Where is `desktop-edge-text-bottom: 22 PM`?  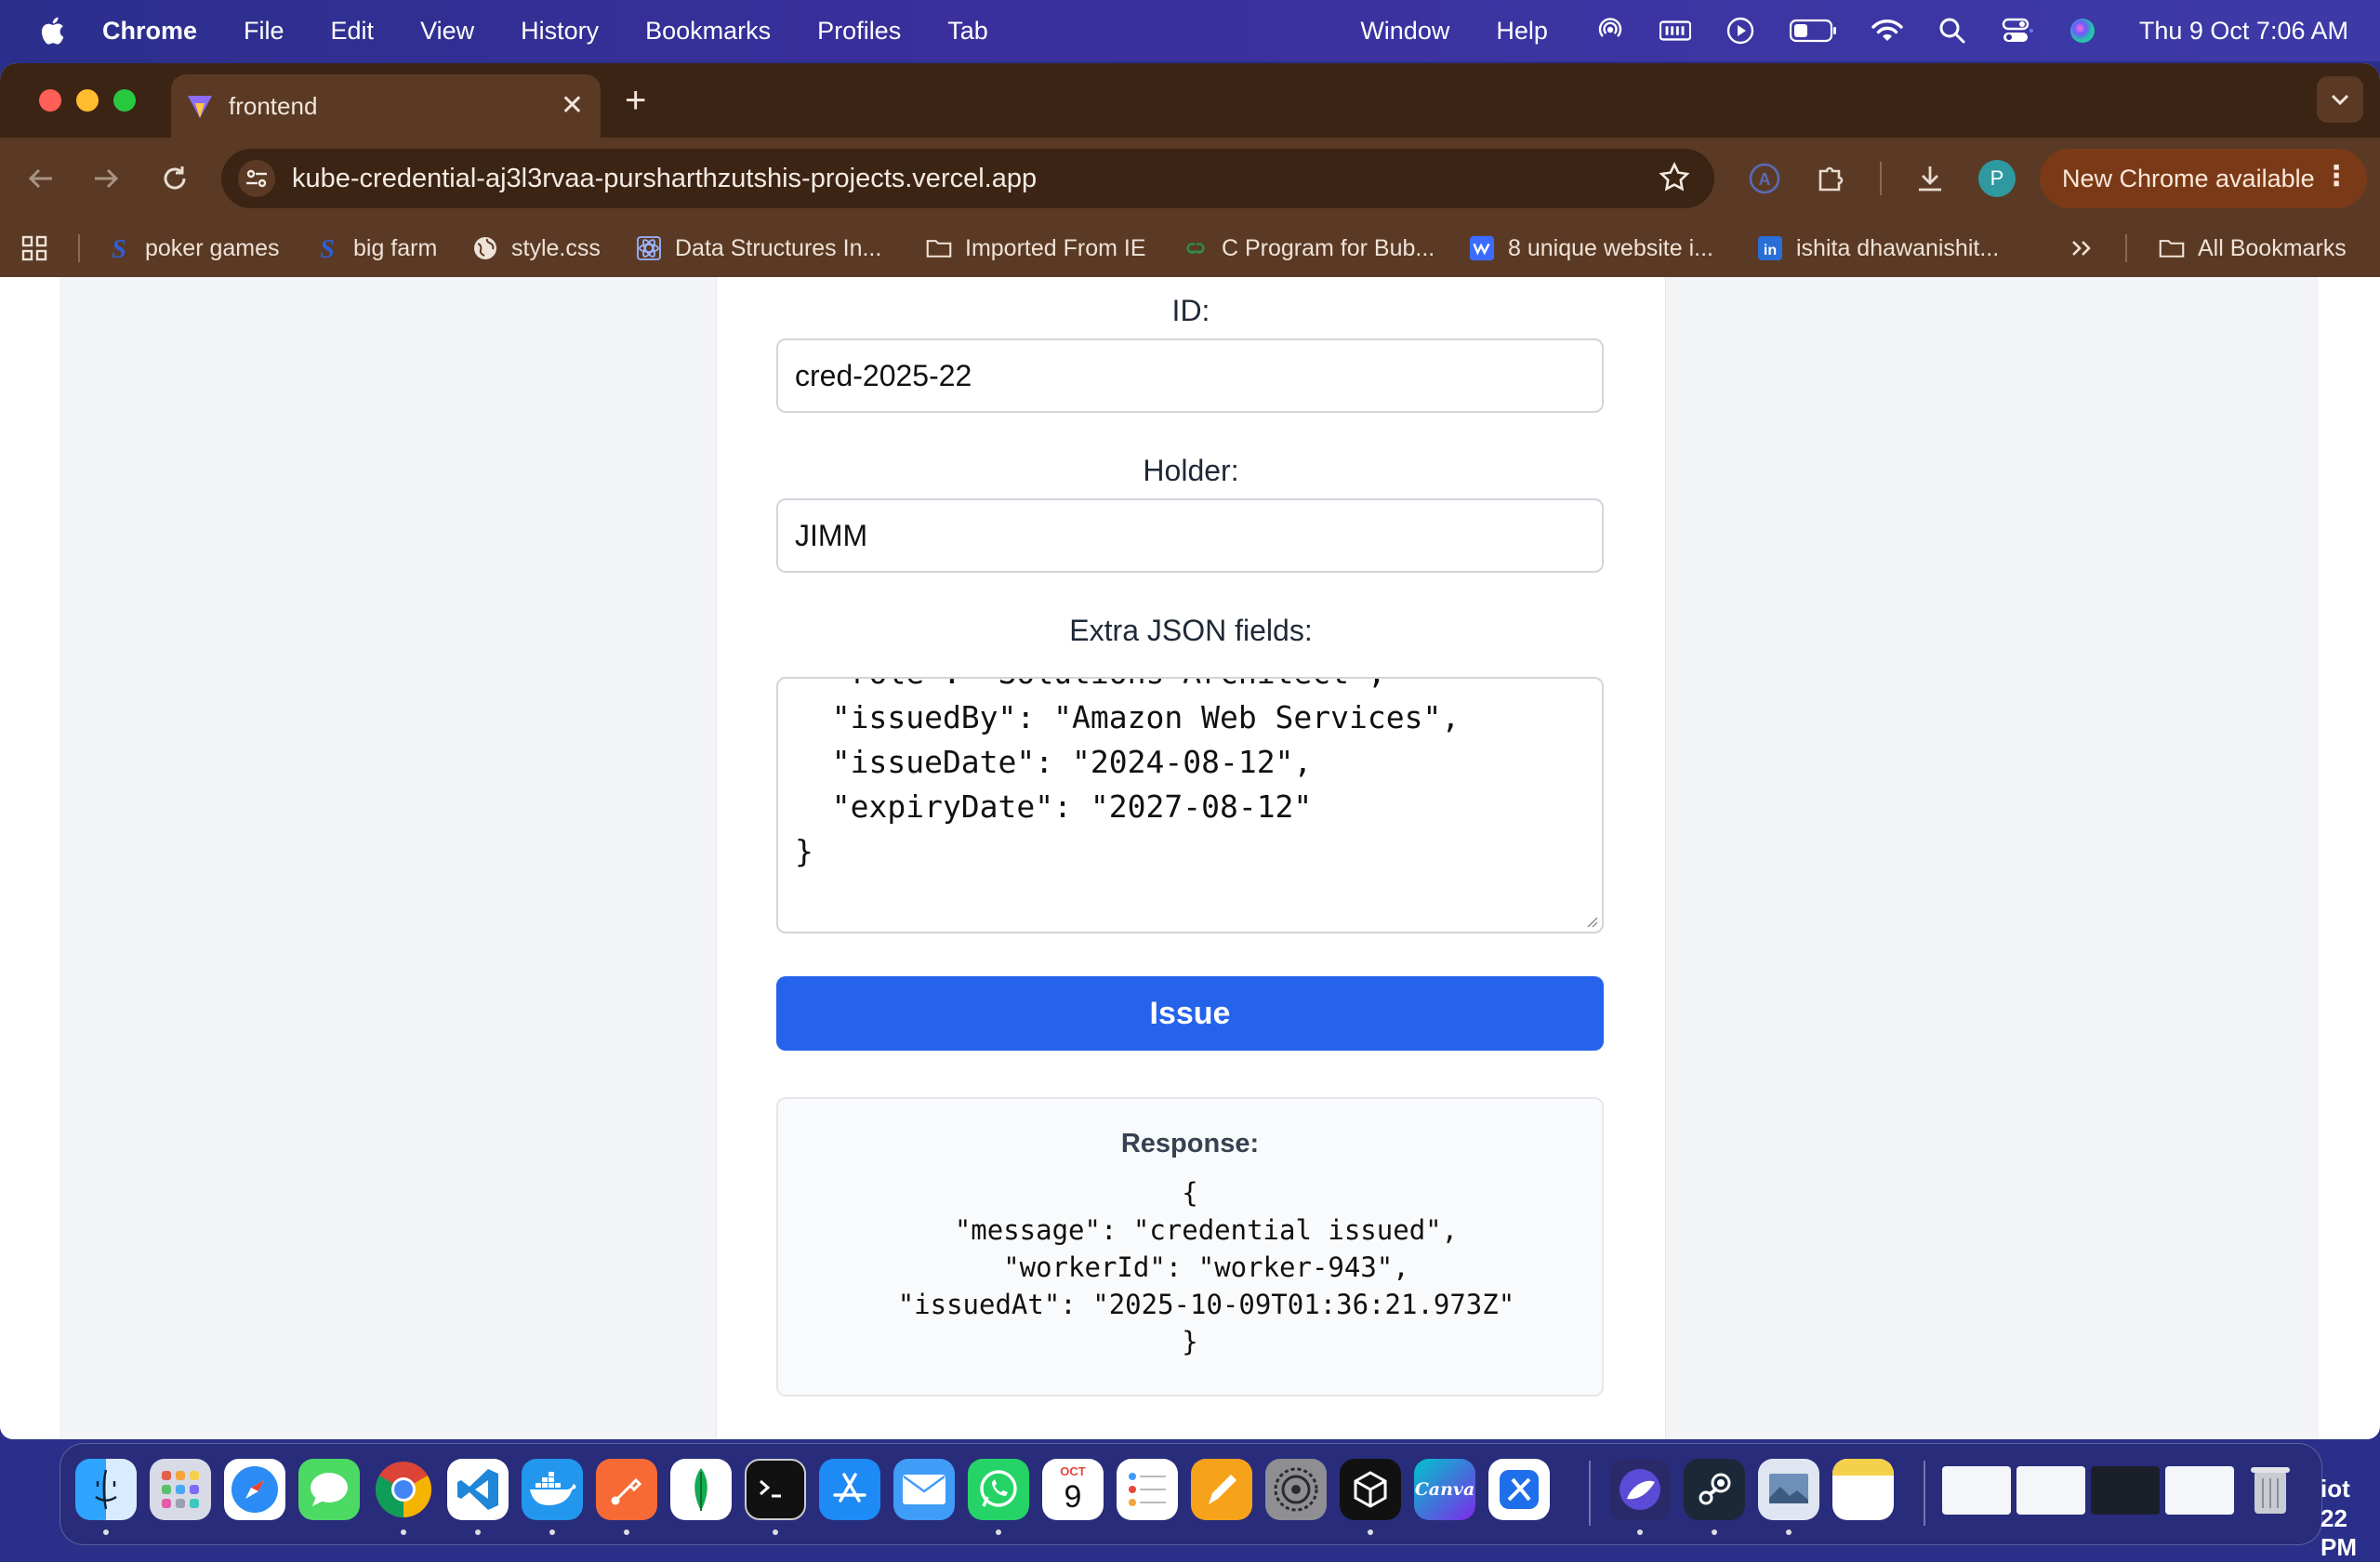 desktop-edge-text-bottom: 22 PM is located at coordinates (2338, 1533).